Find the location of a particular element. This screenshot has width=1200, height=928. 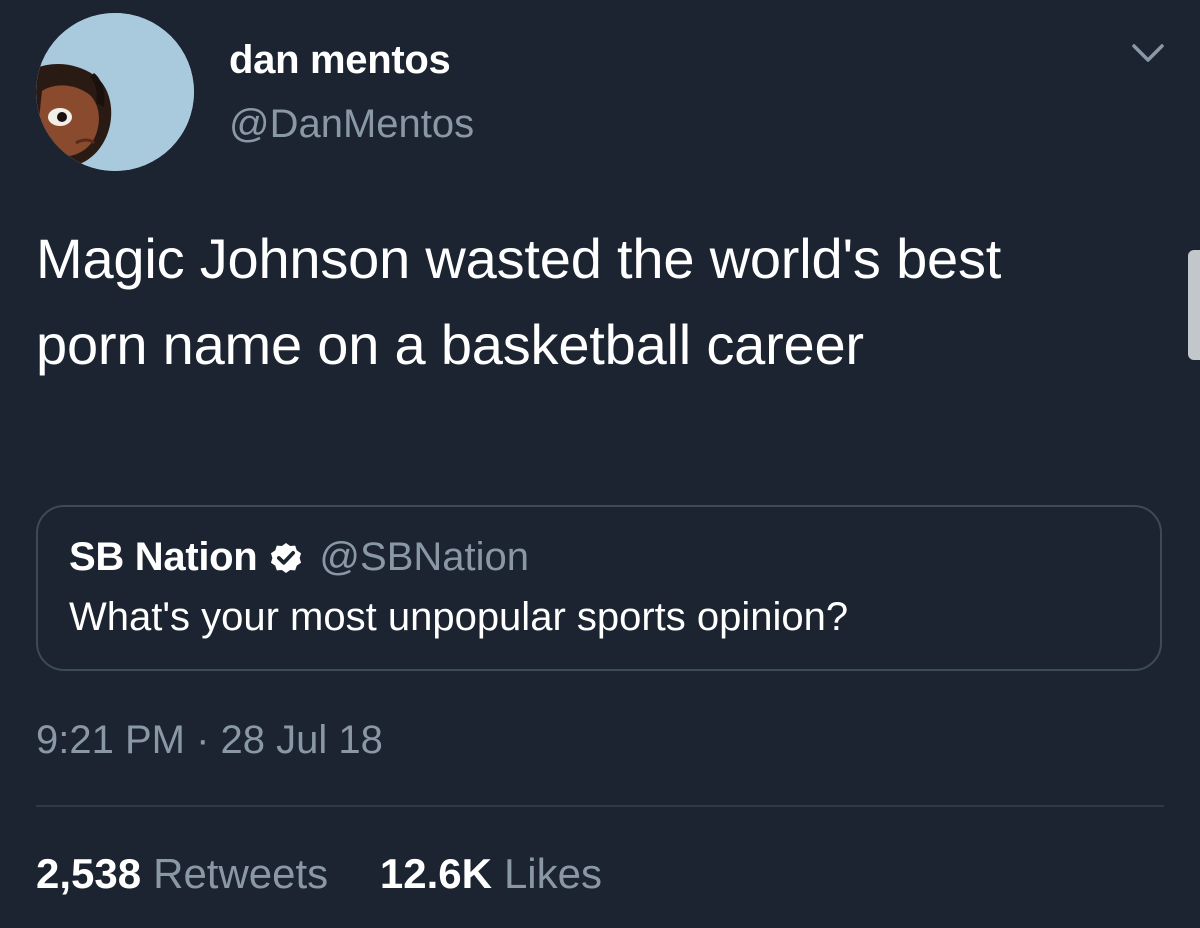

avatar-image is located at coordinates (115, 92).